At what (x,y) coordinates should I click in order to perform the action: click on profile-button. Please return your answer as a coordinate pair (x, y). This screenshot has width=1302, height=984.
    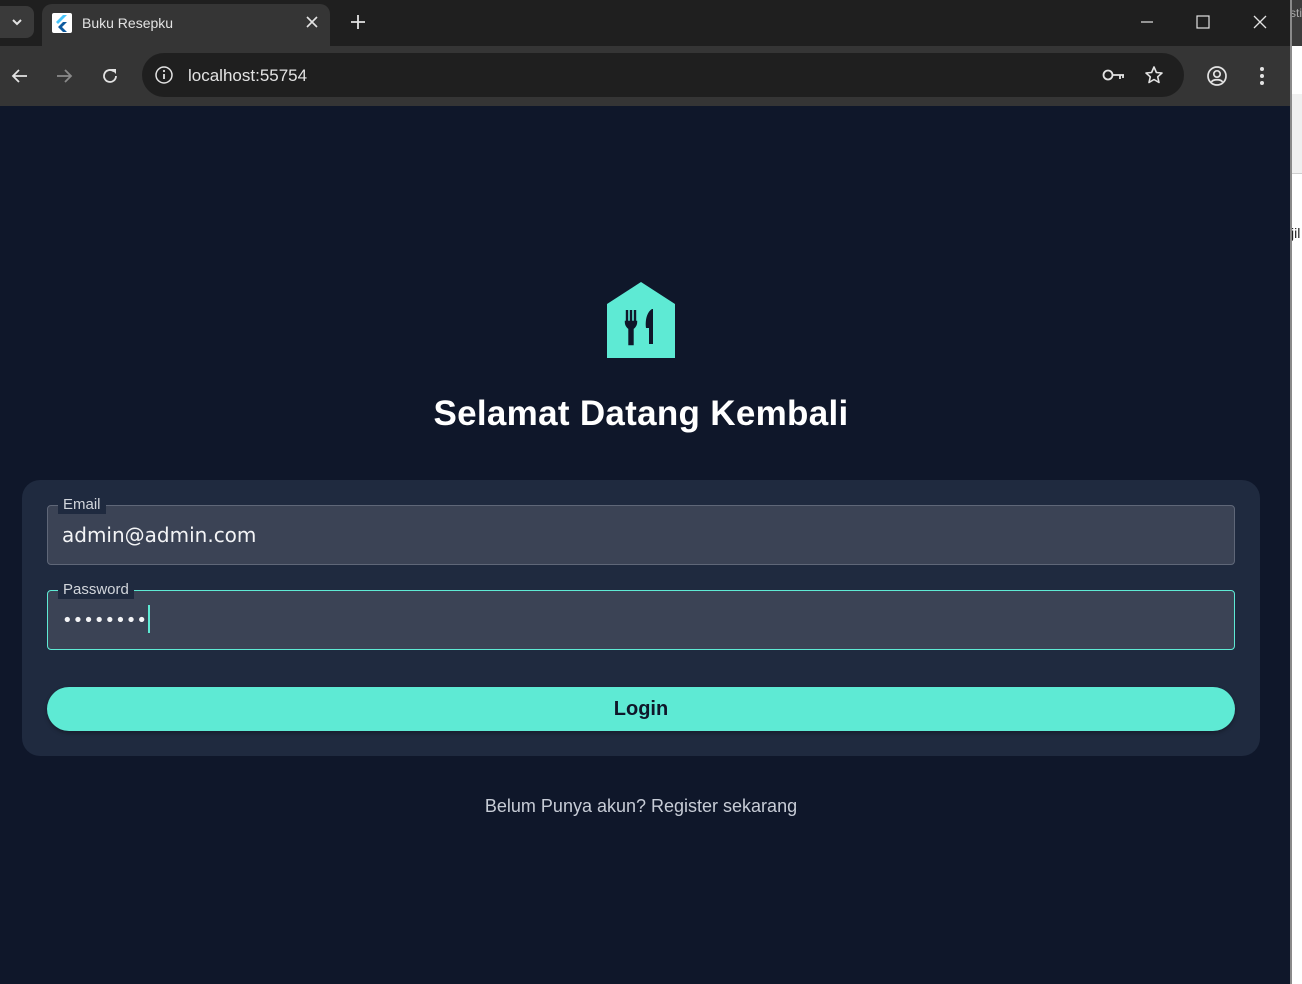
    Looking at the image, I should click on (1217, 76).